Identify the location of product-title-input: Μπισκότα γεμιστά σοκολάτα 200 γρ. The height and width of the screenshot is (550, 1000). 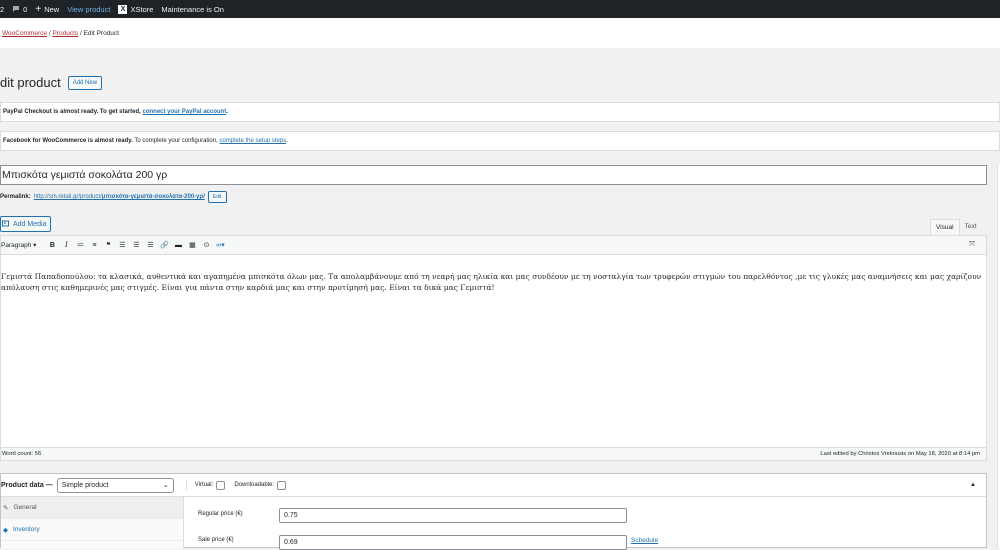
(493, 175).